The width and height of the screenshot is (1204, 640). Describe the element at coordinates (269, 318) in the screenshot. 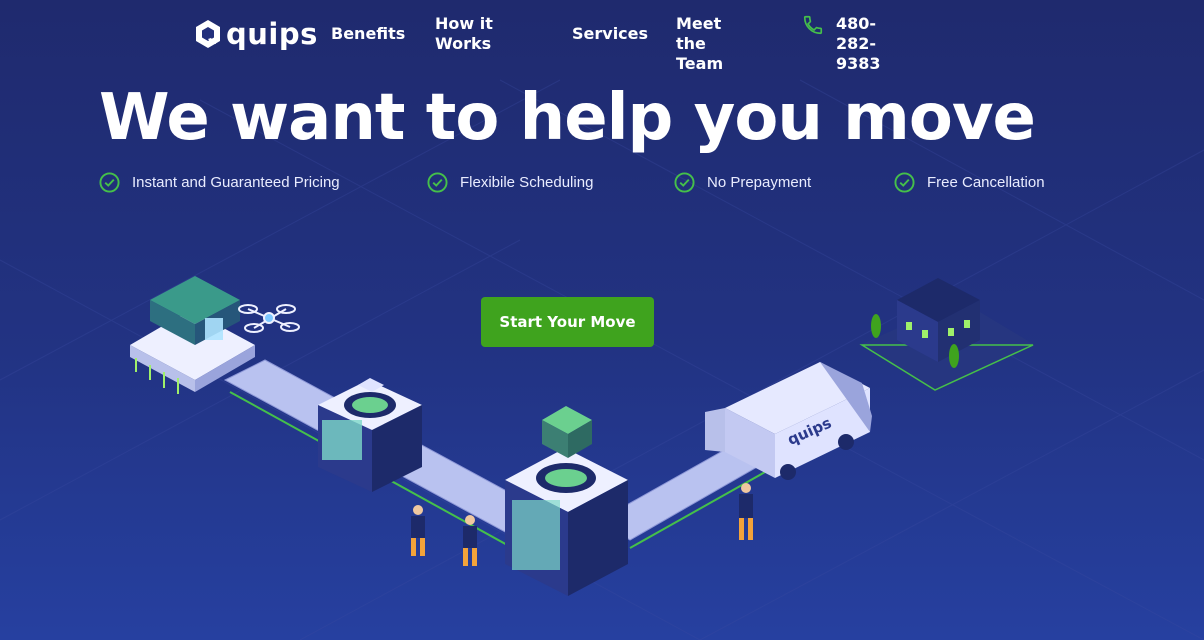

I see `drone` at that location.